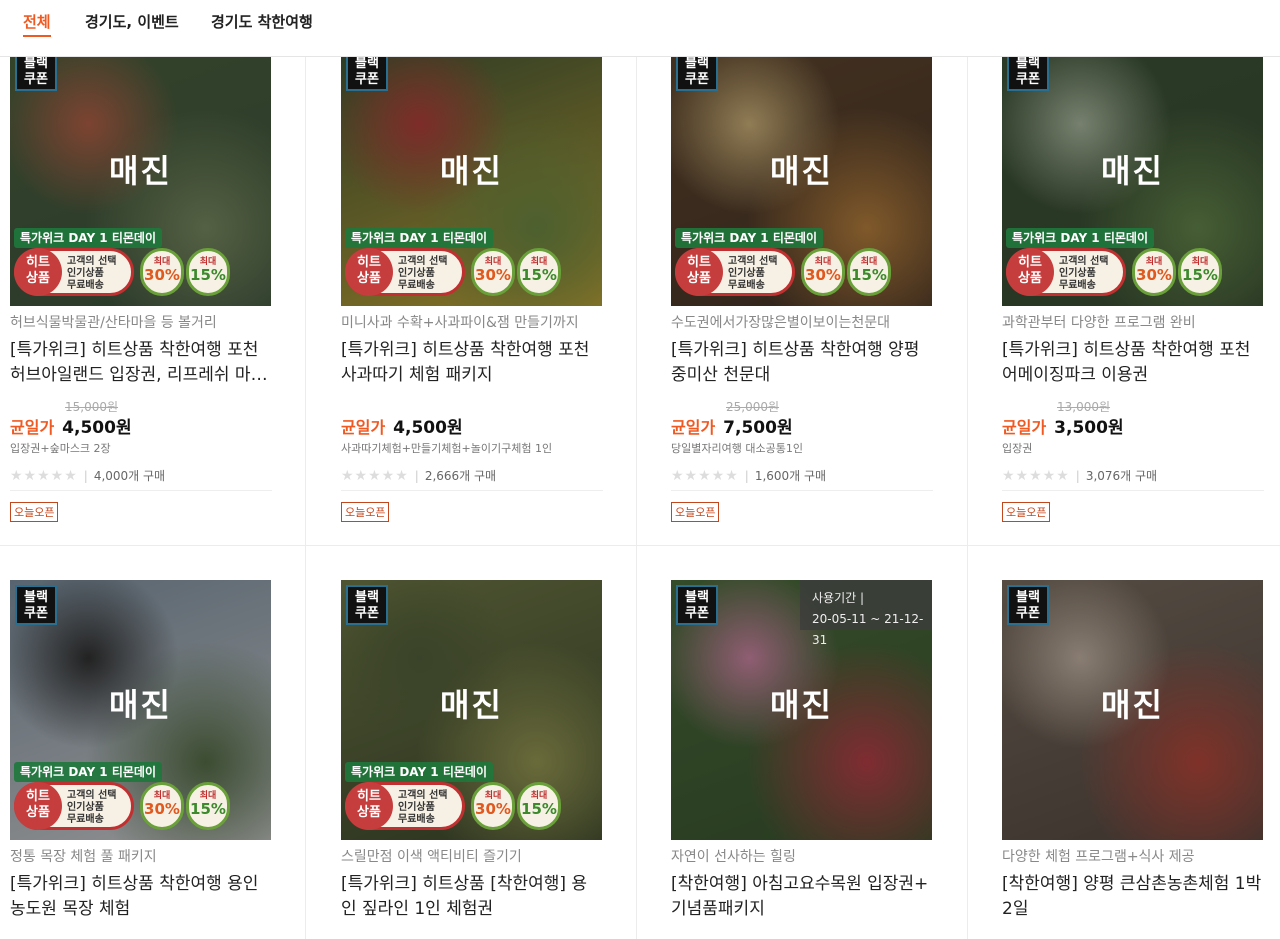 This screenshot has width=1280, height=939. Describe the element at coordinates (732, 425) in the screenshot. I see `price-row: 균일가 7,500원` at that location.